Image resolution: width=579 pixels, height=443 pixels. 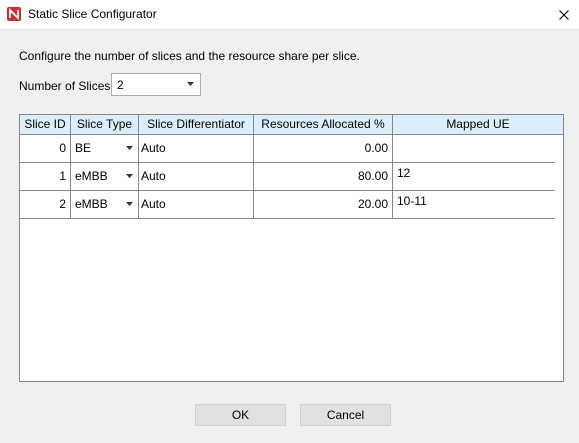 I want to click on mapped-ue-cell: 10-11, so click(x=474, y=204).